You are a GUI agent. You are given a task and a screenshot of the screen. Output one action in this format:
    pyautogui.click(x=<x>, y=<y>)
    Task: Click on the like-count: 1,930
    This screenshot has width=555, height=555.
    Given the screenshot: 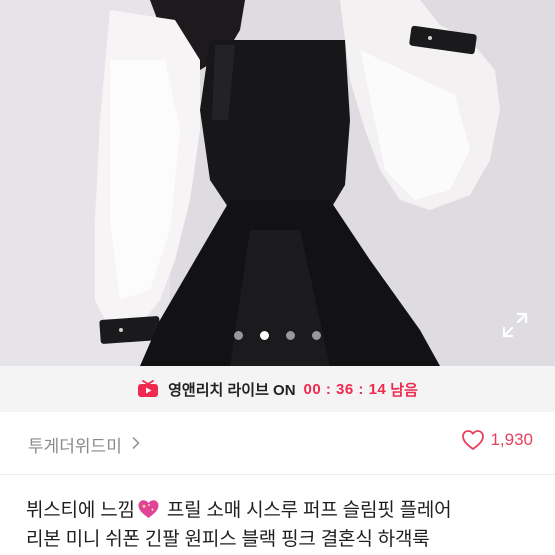 What is the action you would take?
    pyautogui.click(x=511, y=439)
    